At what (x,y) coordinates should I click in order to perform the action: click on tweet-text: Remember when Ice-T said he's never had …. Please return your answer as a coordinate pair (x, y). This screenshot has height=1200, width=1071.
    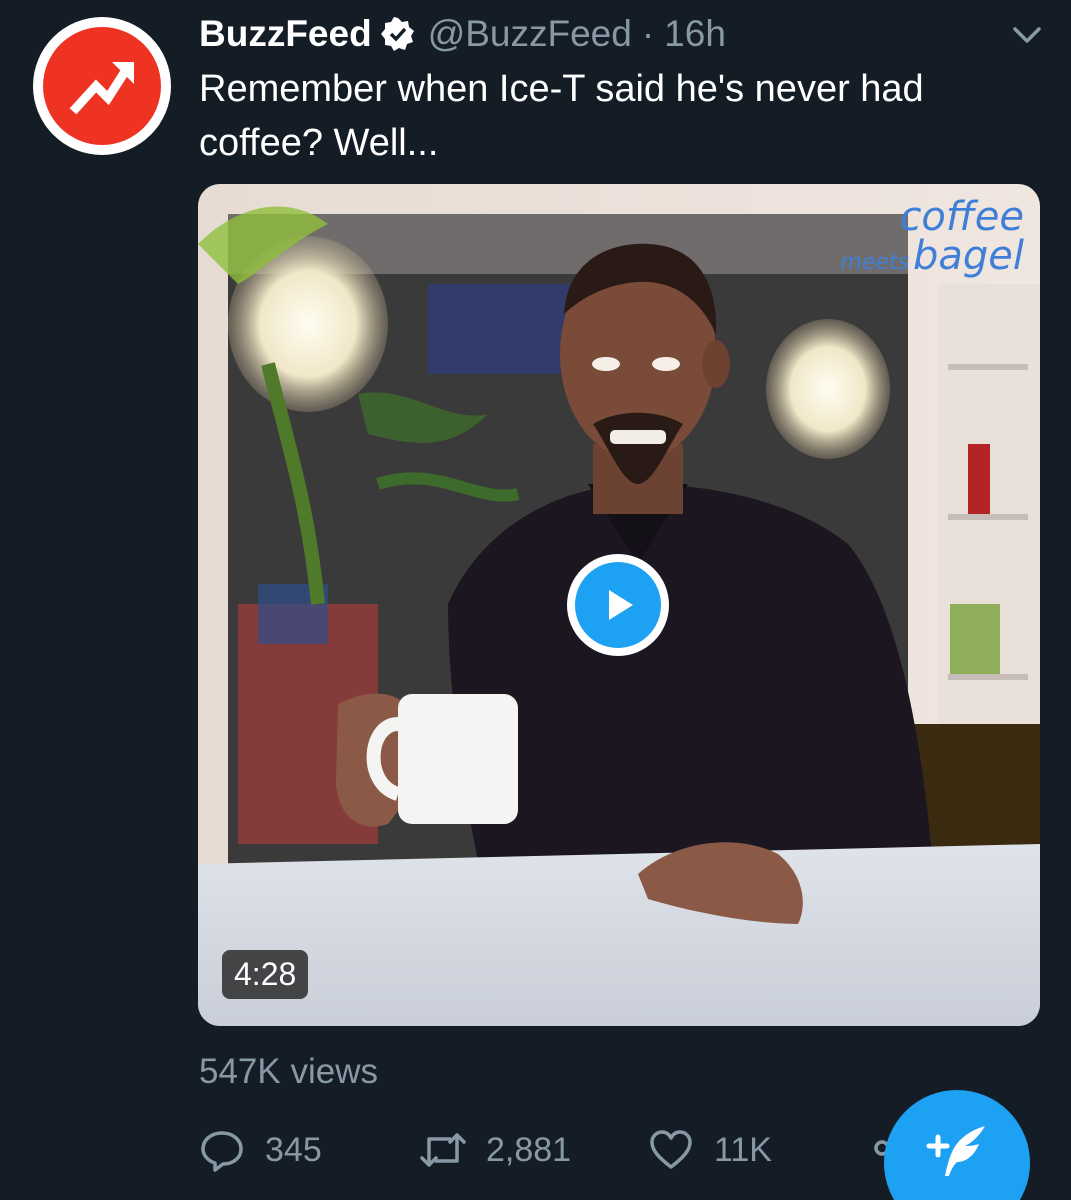
    Looking at the image, I should click on (561, 116).